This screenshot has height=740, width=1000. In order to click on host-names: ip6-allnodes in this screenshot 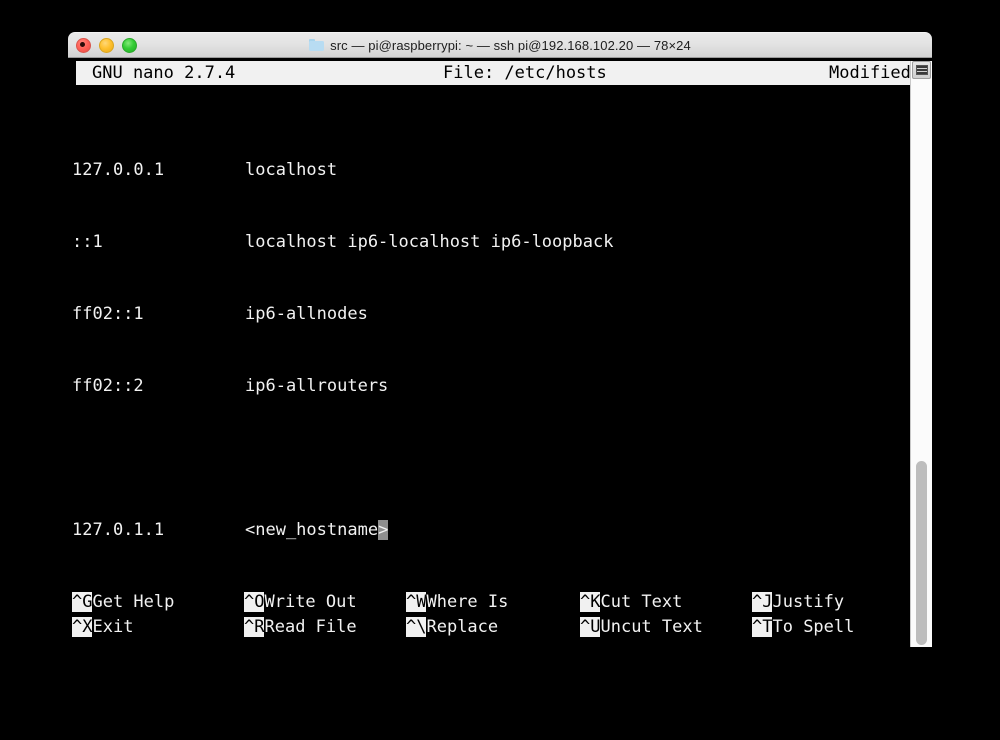, I will do `click(306, 314)`.